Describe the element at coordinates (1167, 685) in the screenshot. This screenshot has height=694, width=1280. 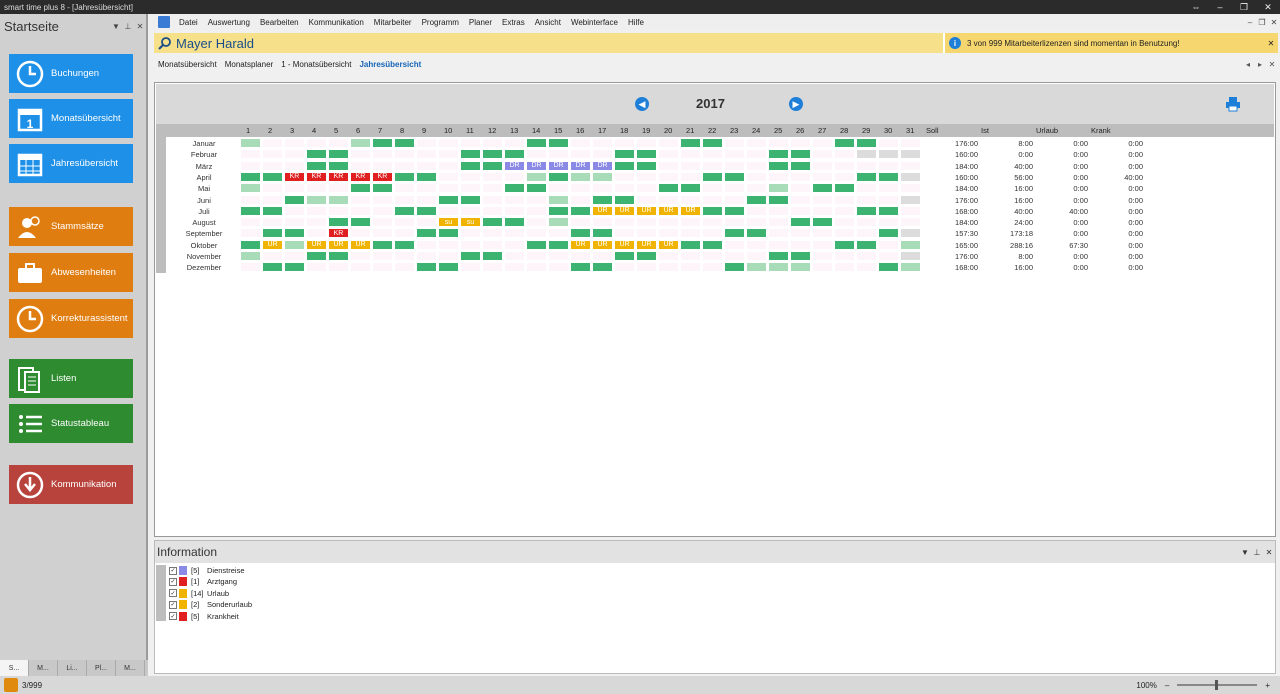
I see `zoom-out-button: –` at that location.